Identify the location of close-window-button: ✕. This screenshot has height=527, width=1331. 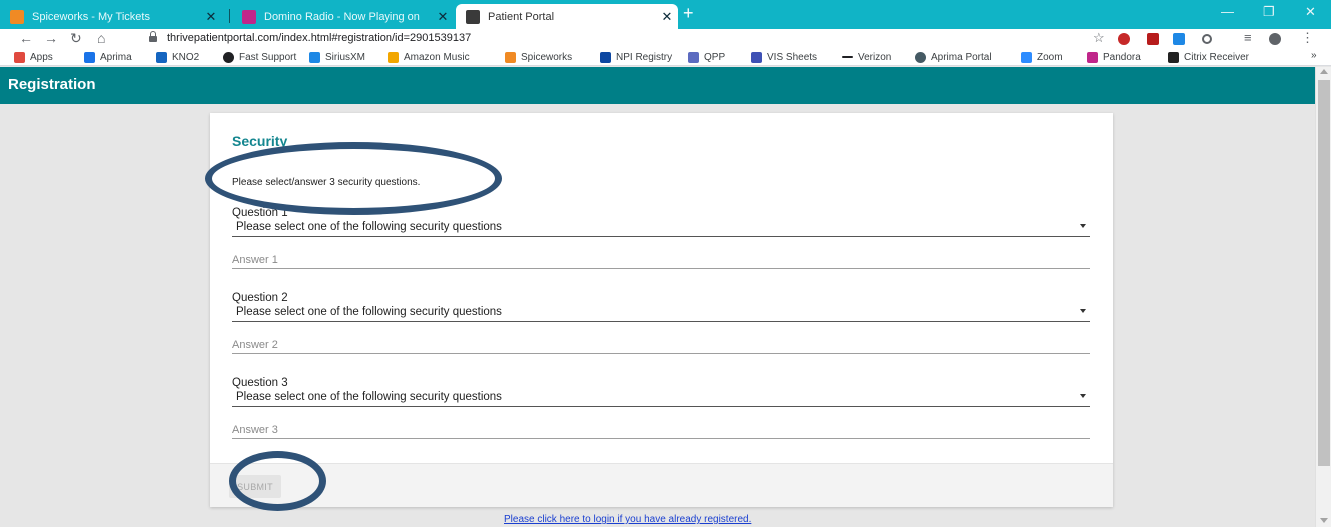
(1310, 12).